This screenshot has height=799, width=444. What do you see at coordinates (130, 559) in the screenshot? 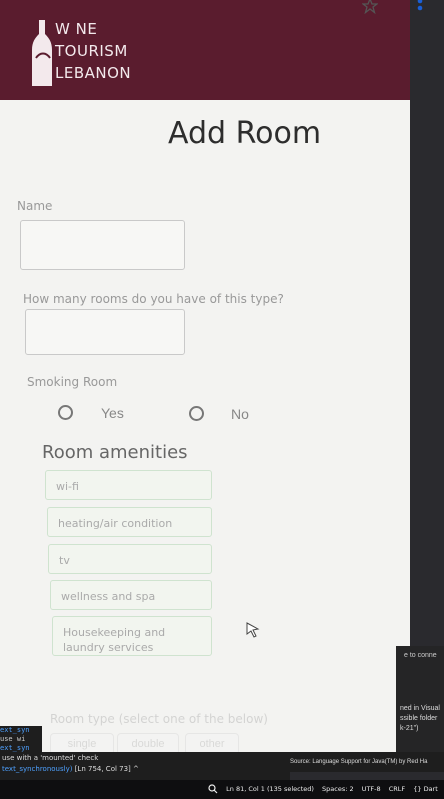
I see `amenity-tv: tv` at bounding box center [130, 559].